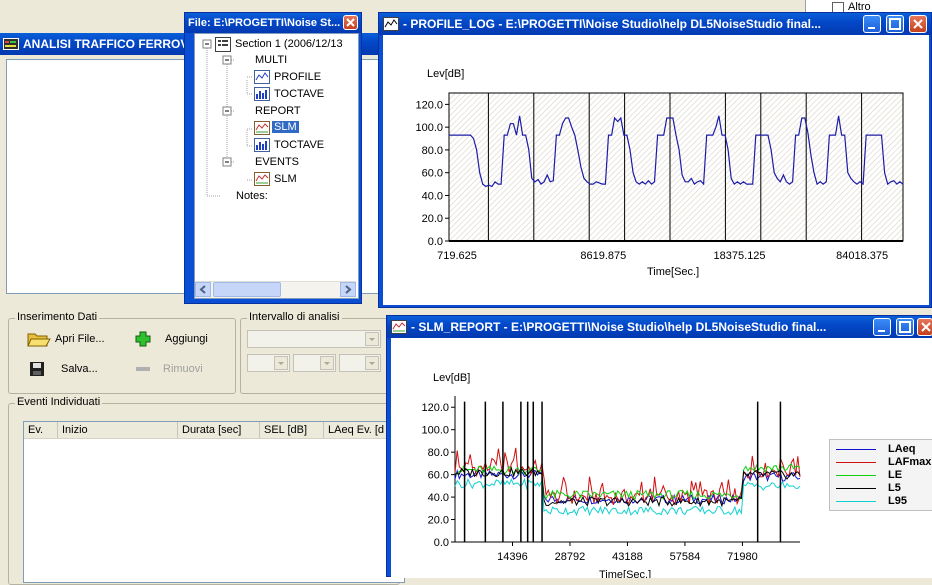 The width and height of the screenshot is (932, 585). Describe the element at coordinates (41, 430) in the screenshot. I see `column-header-ev: Ev.` at that location.